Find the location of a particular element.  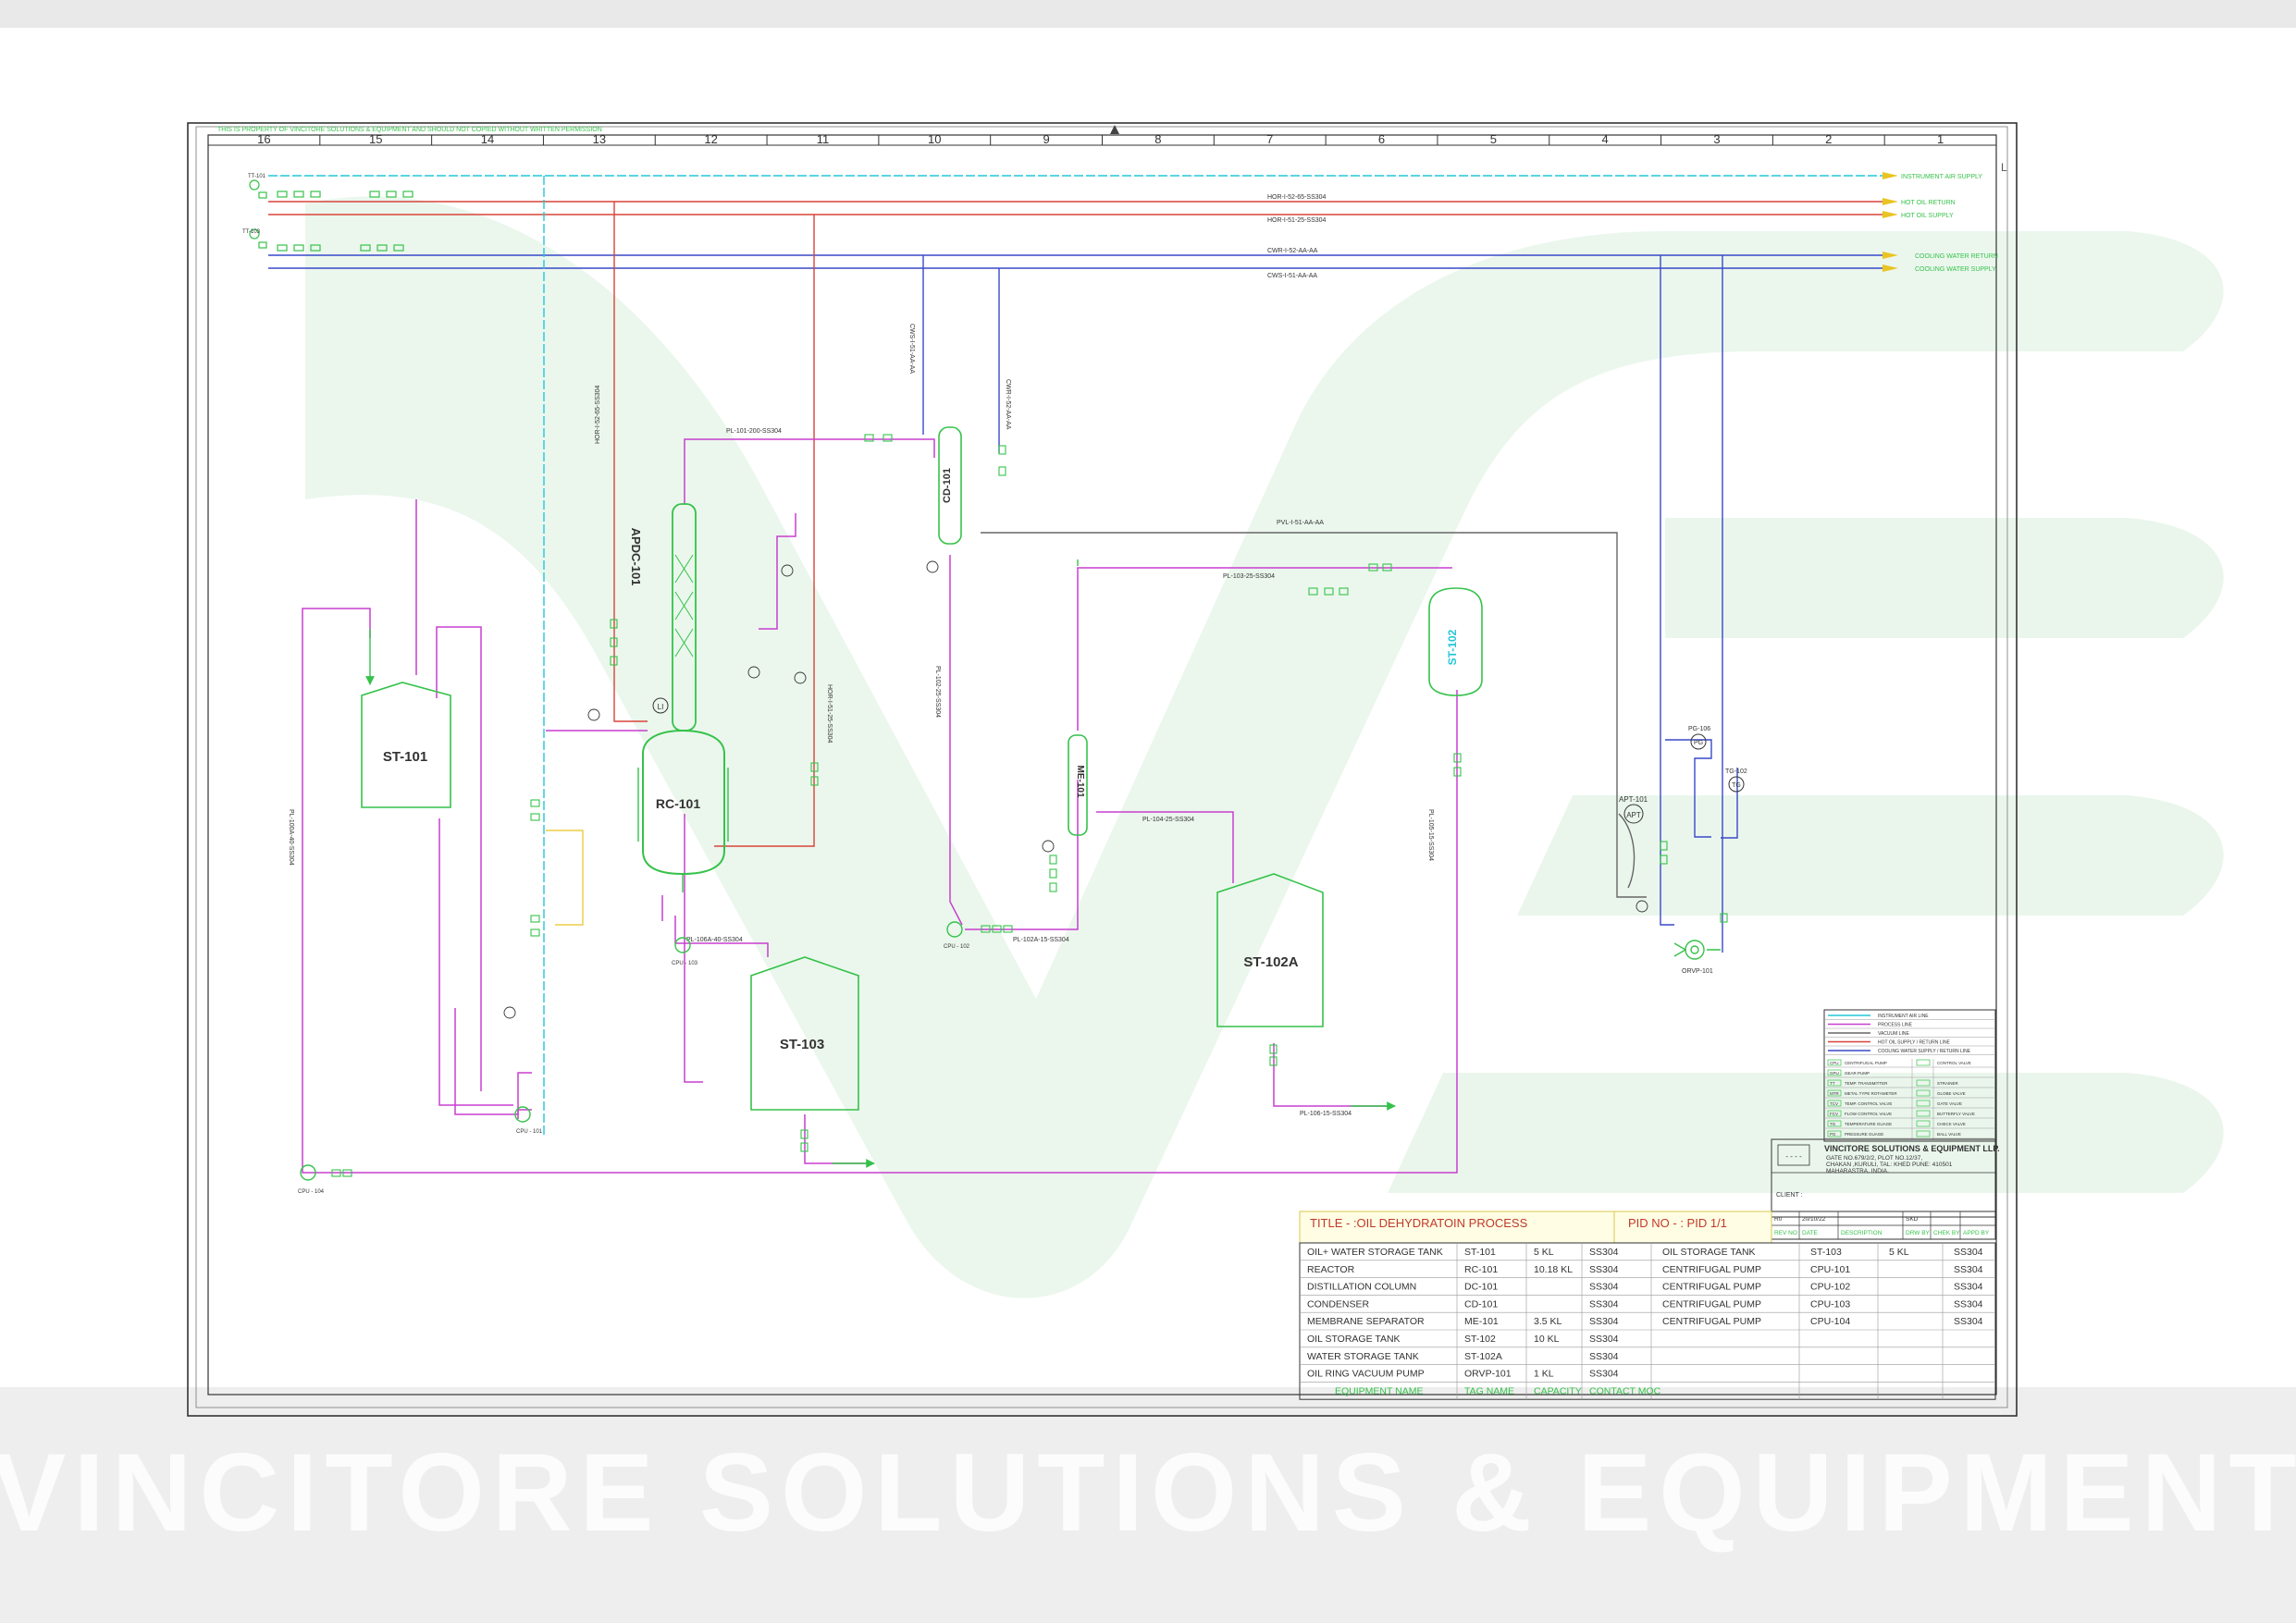

equipment-table-header: CAPACITY is located at coordinates (1558, 1390).